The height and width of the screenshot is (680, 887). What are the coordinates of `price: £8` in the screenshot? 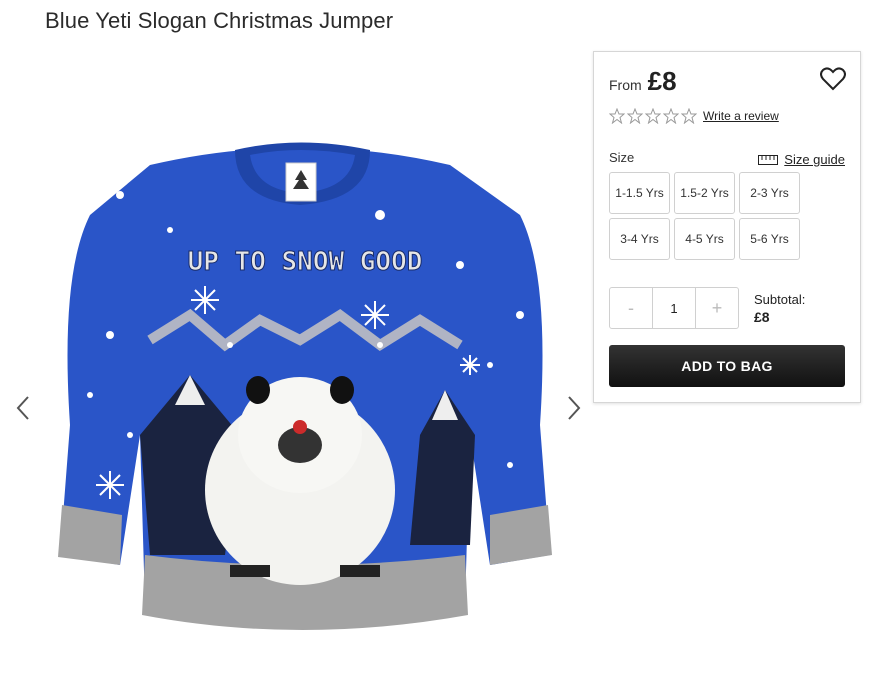 It's located at (662, 81).